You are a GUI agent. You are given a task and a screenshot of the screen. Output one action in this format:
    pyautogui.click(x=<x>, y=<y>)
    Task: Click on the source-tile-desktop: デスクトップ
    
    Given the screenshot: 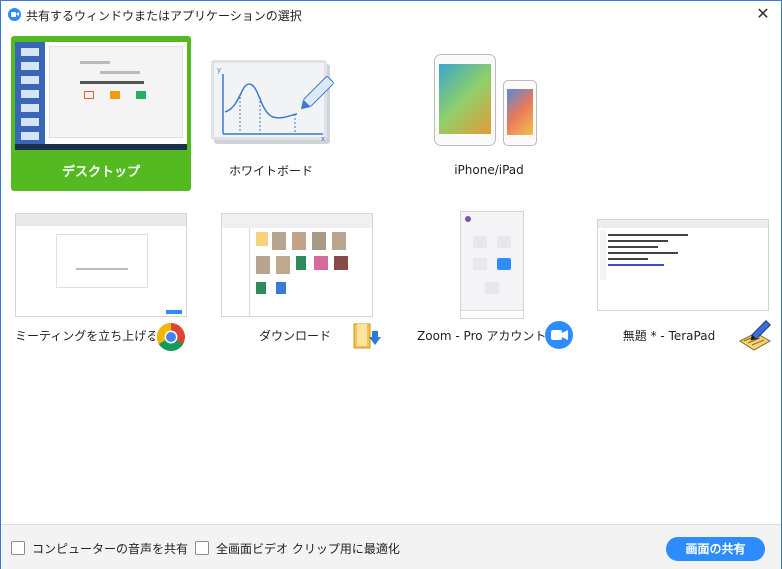 What is the action you would take?
    pyautogui.click(x=101, y=113)
    